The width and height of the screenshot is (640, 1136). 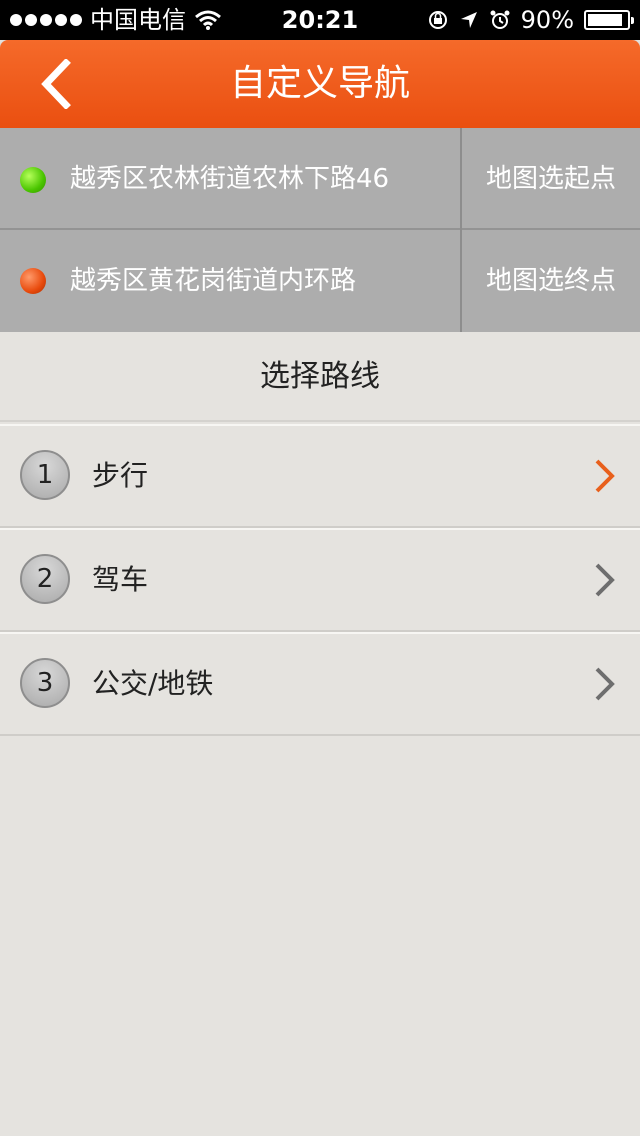 What do you see at coordinates (437, 20) in the screenshot?
I see `rotation-lock-icon` at bounding box center [437, 20].